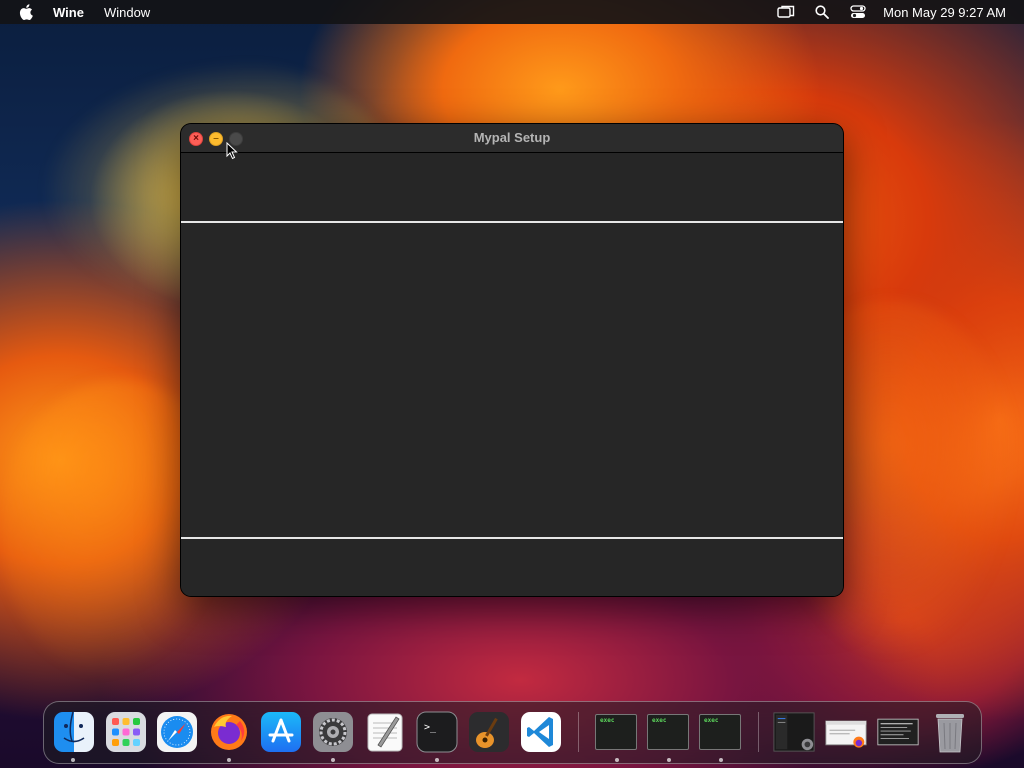 The width and height of the screenshot is (1024, 768). Describe the element at coordinates (333, 732) in the screenshot. I see `system-preferences-icon` at that location.